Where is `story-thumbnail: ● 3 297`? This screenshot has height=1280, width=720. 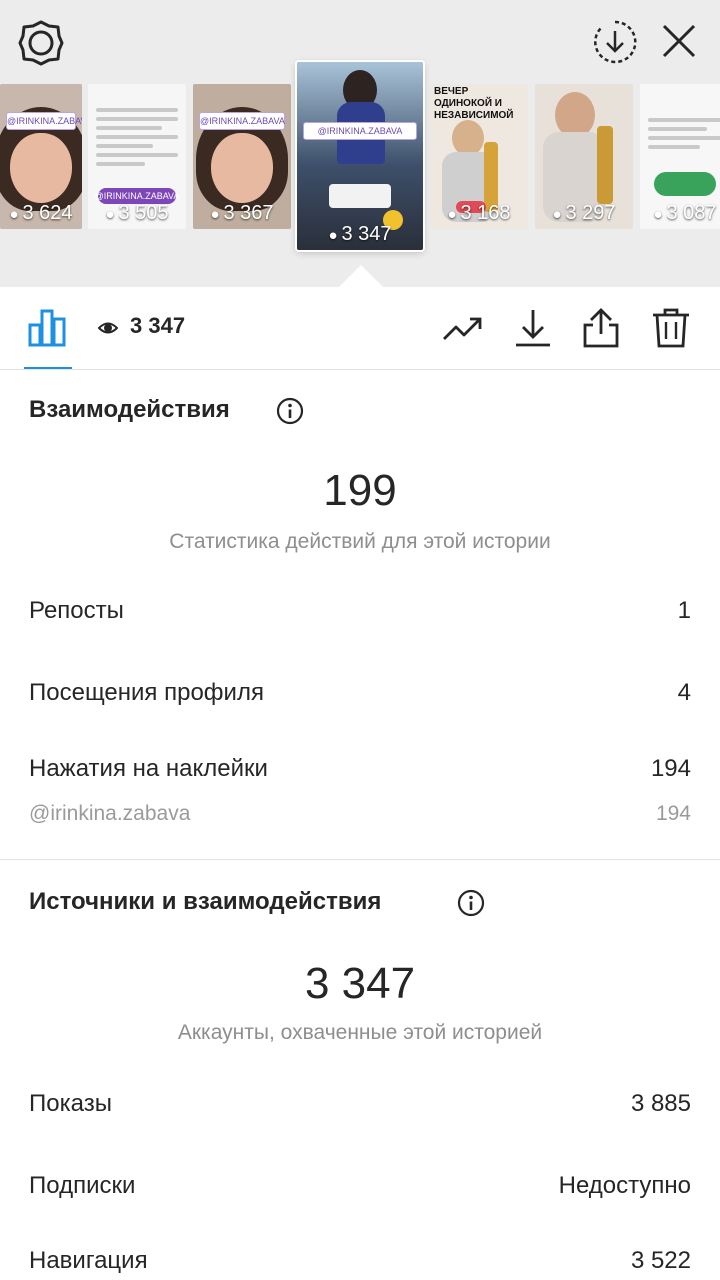 story-thumbnail: ● 3 297 is located at coordinates (584, 156).